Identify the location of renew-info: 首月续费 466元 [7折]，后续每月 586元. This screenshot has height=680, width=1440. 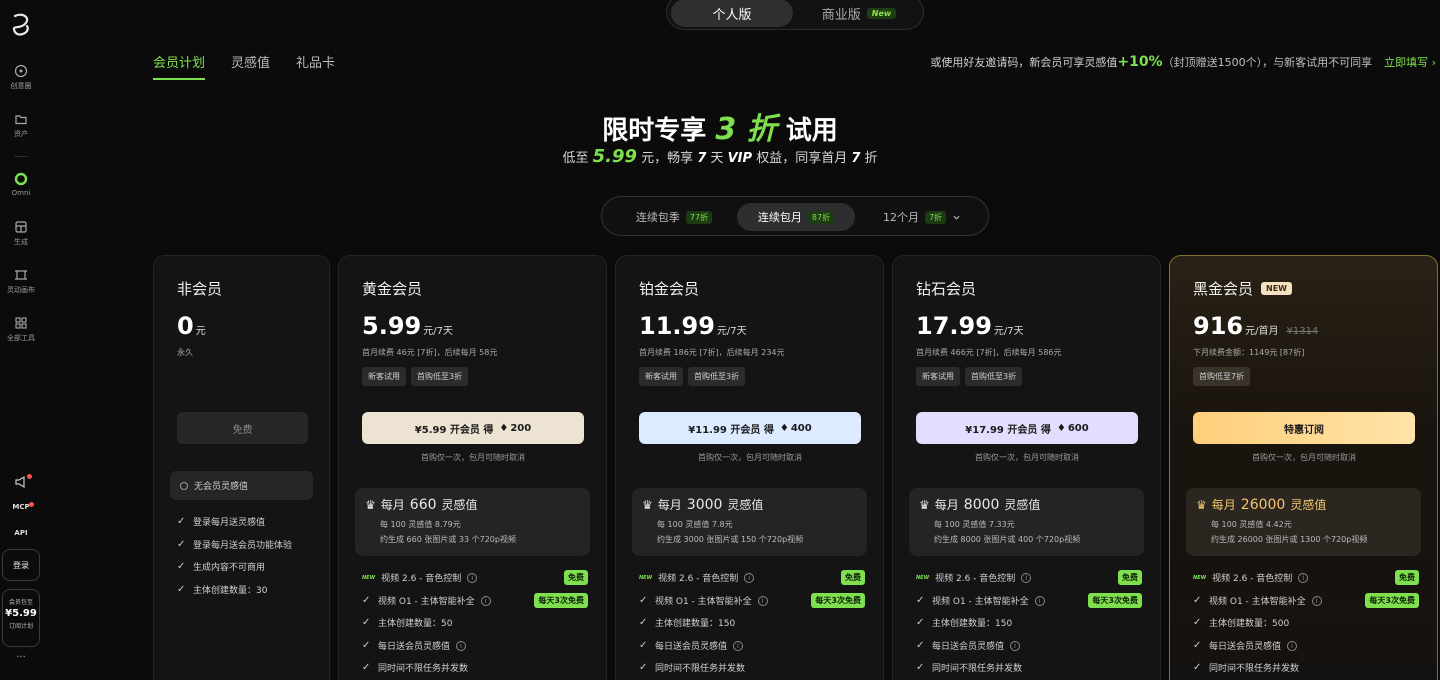
(989, 352).